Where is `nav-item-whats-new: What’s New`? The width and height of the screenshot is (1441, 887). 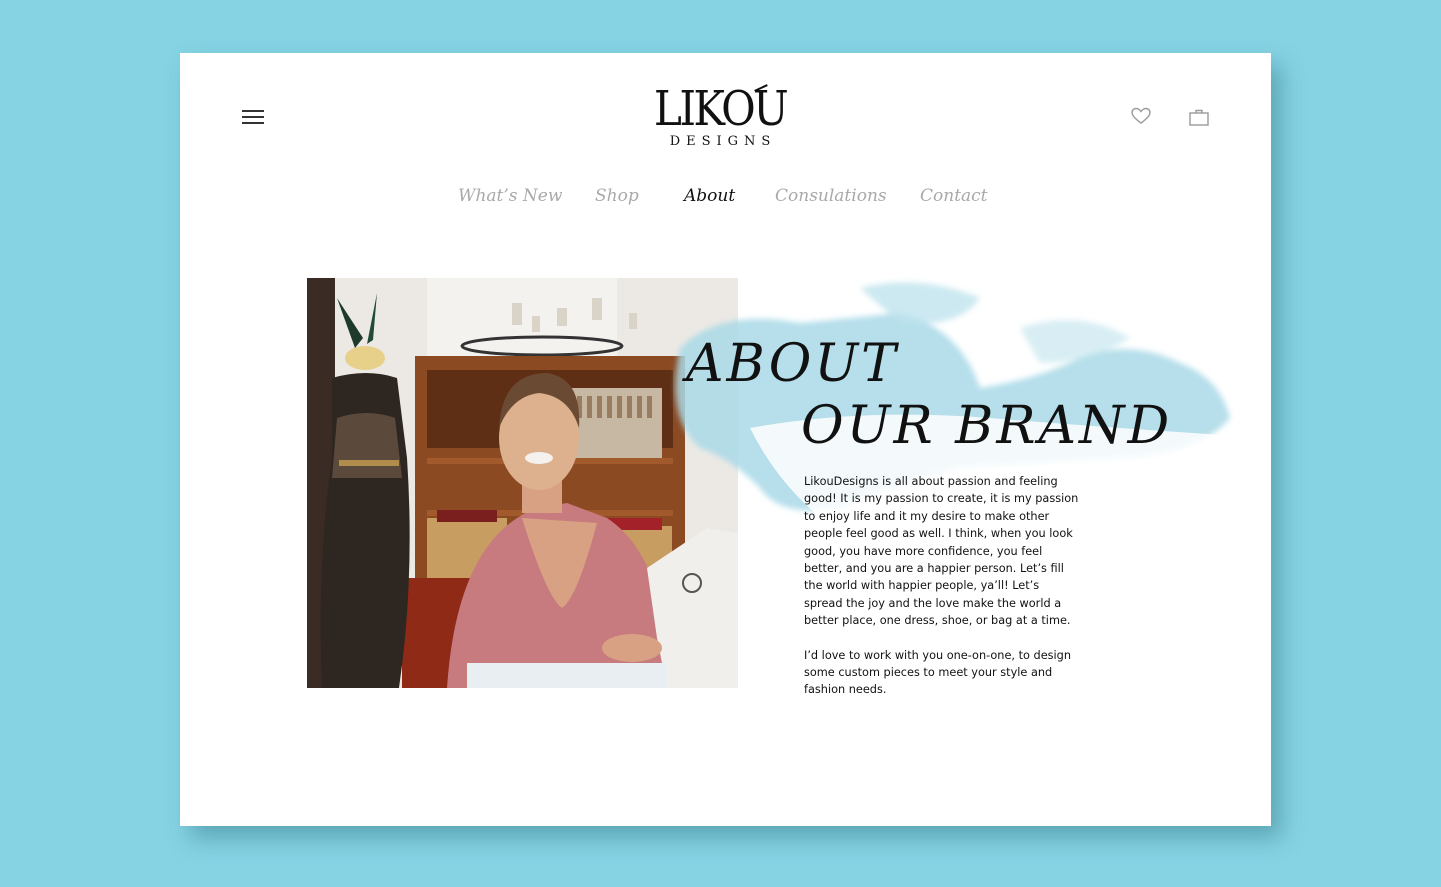 nav-item-whats-new: What’s New is located at coordinates (510, 196).